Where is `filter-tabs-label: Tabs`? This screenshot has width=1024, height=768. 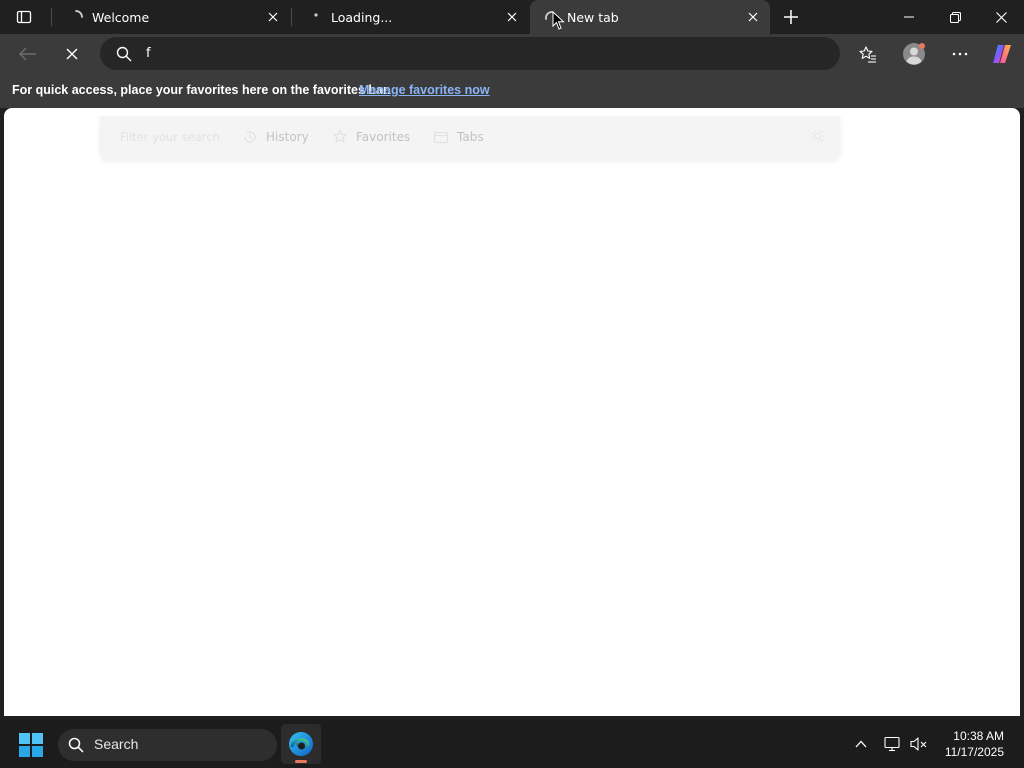
filter-tabs-label: Tabs is located at coordinates (470, 137).